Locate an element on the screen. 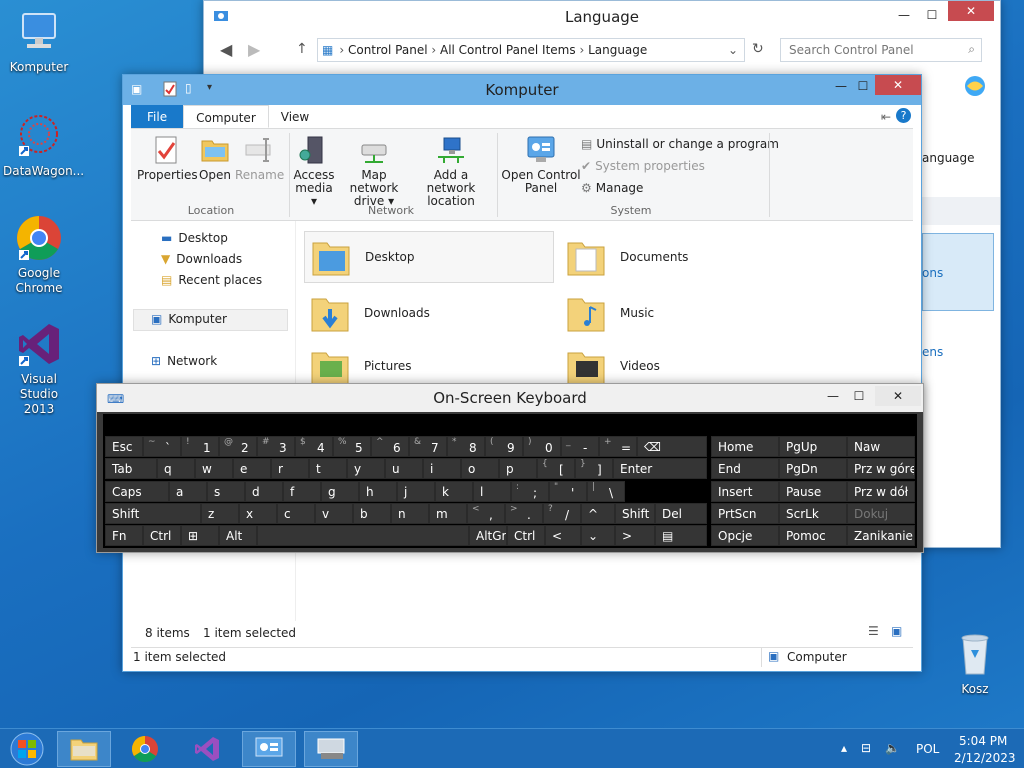 This screenshot has height=768, width=1024. key-pgup: PgUp is located at coordinates (813, 446).